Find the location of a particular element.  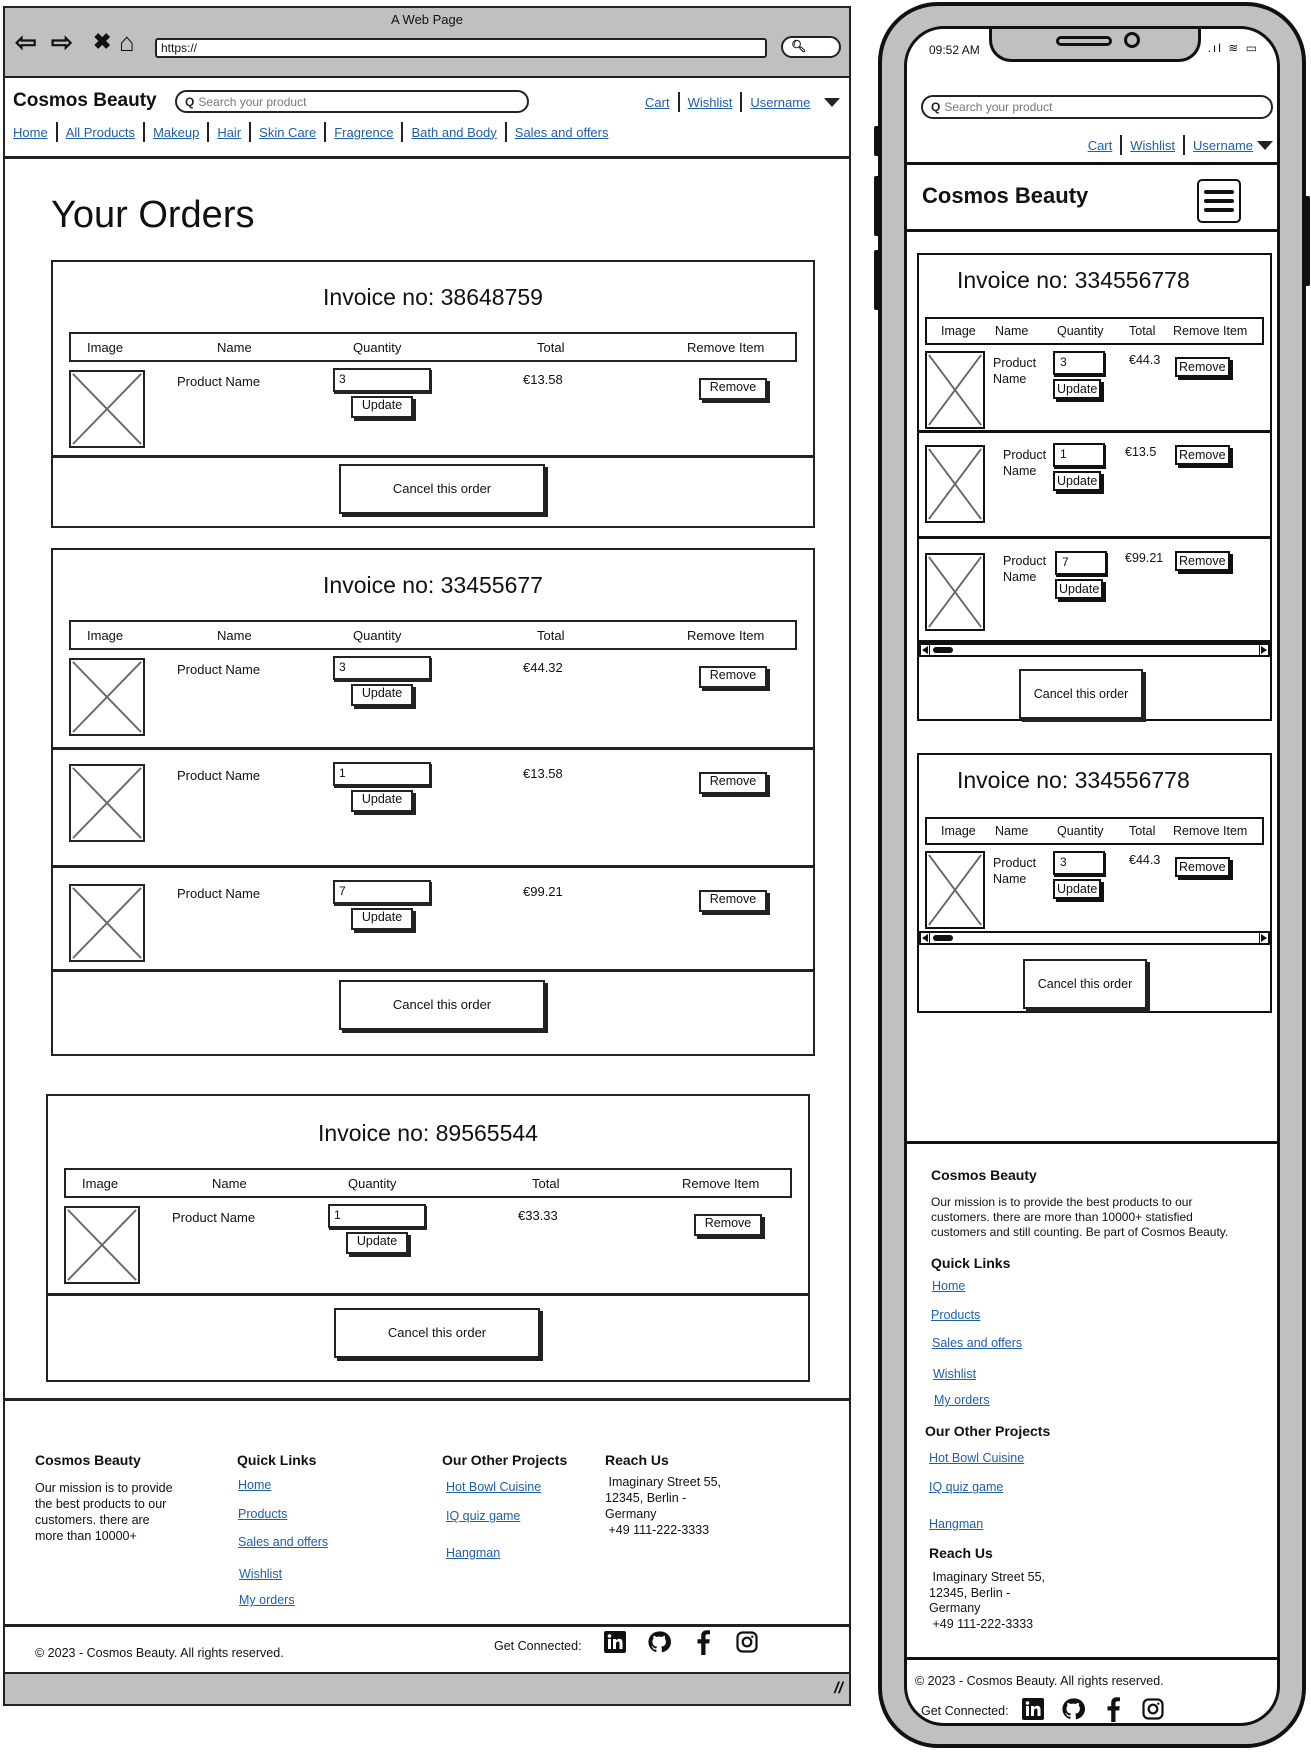

browser-search-box: 🔍︎ is located at coordinates (811, 47).